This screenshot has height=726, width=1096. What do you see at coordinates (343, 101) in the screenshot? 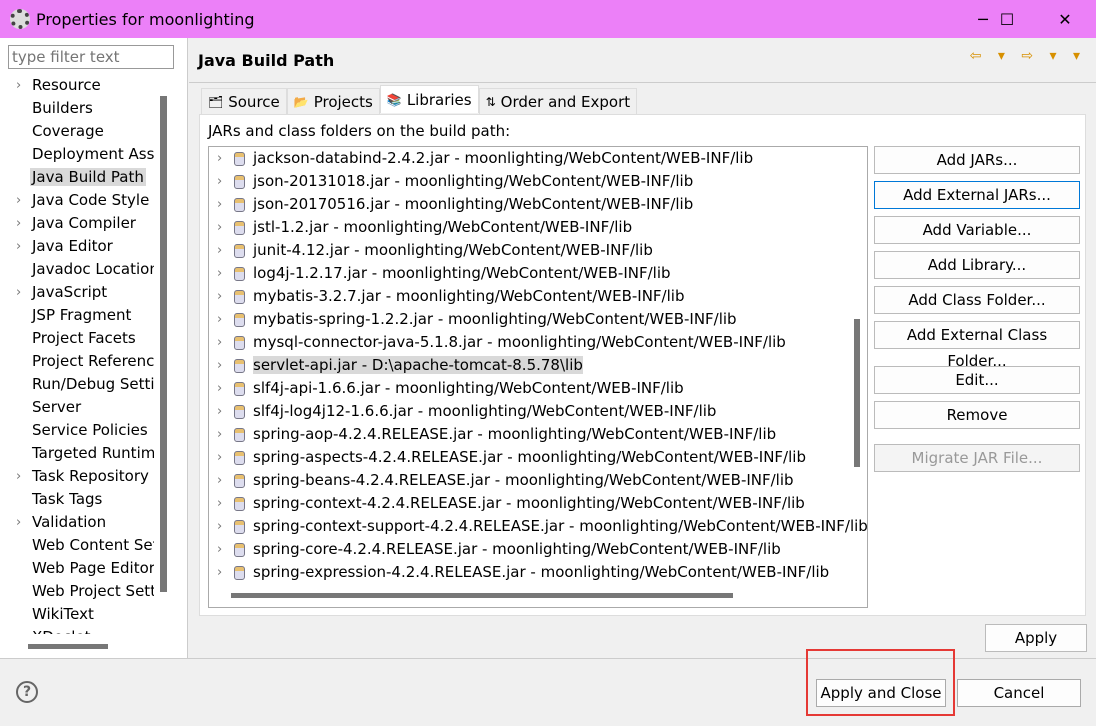
I see `tab-label: Projects` at bounding box center [343, 101].